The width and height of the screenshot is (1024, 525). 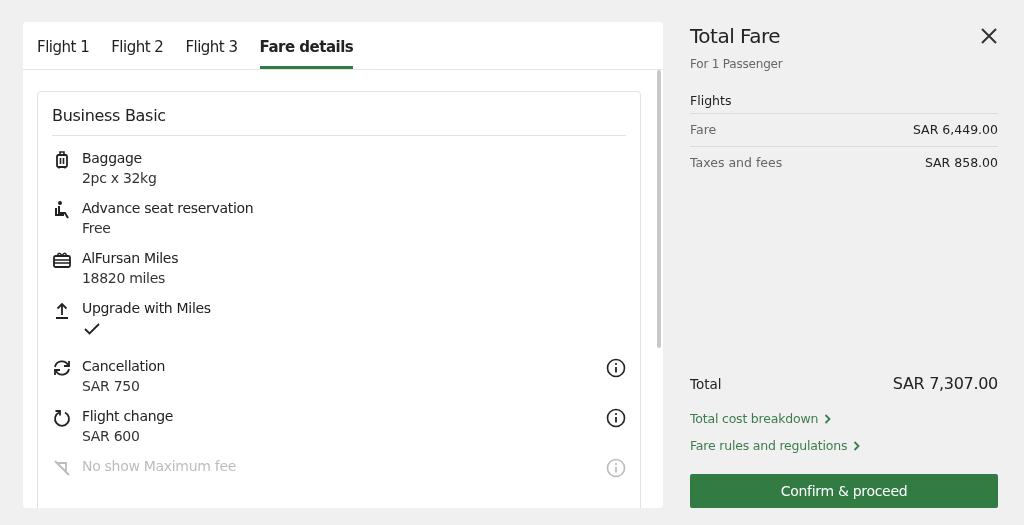 What do you see at coordinates (62, 260) in the screenshot?
I see `gift-card-icon` at bounding box center [62, 260].